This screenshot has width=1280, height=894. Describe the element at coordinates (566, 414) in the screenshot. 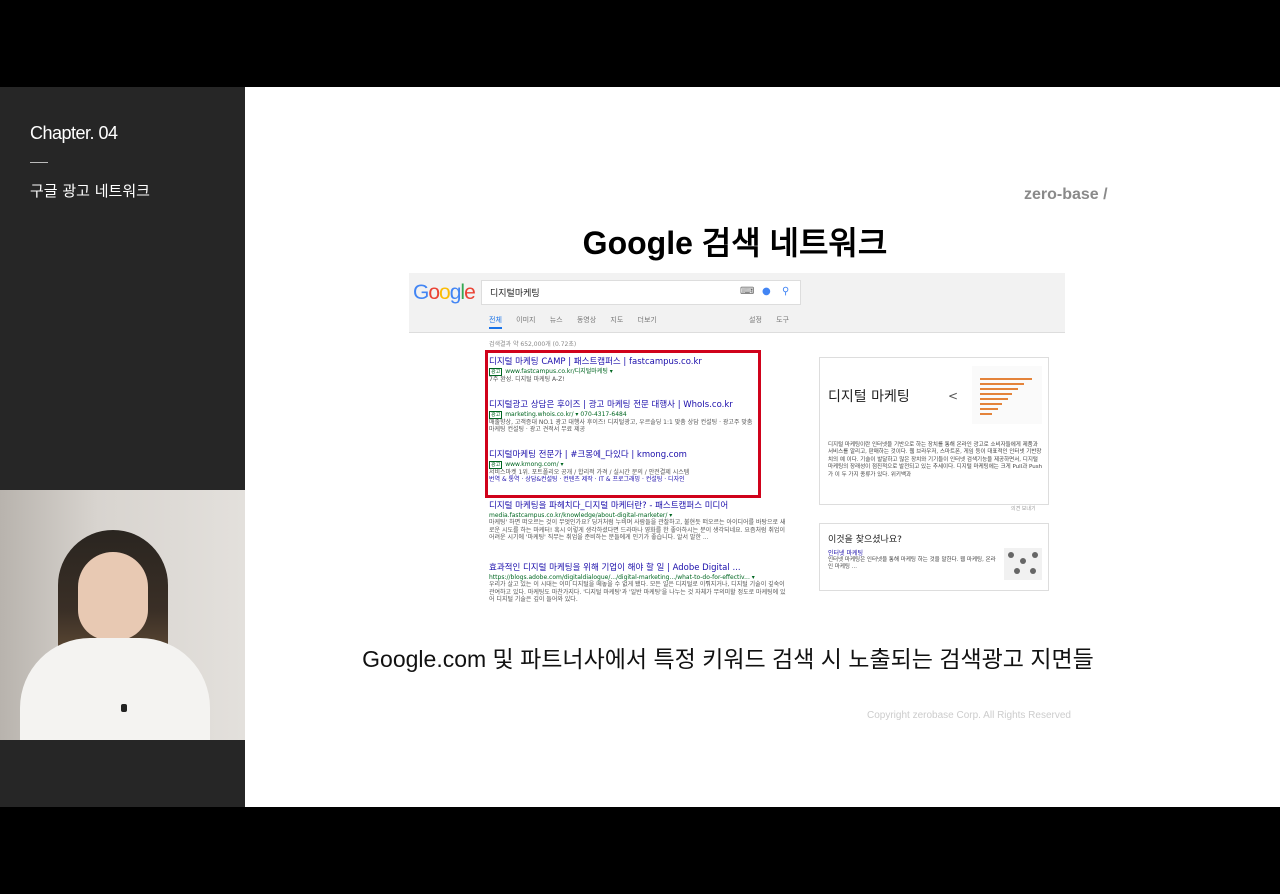

I see `result-url-text: marketing.whois.co.kr/ ▾ 070-4317-6484` at that location.